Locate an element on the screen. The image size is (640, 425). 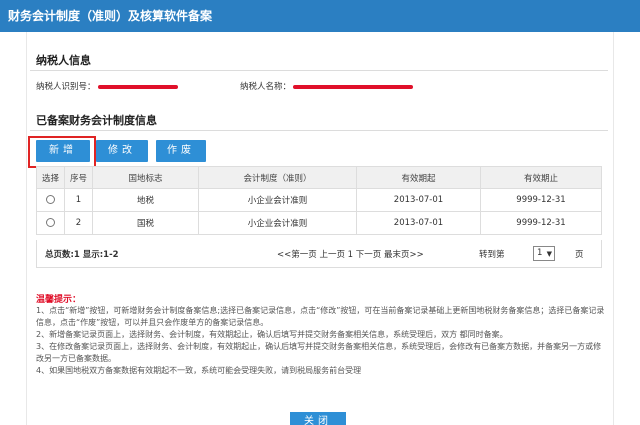
table-header-row: 选择 序号 国地标志 会计制度（准则） 有效期起 有效期止 is located at coordinates (319, 177).